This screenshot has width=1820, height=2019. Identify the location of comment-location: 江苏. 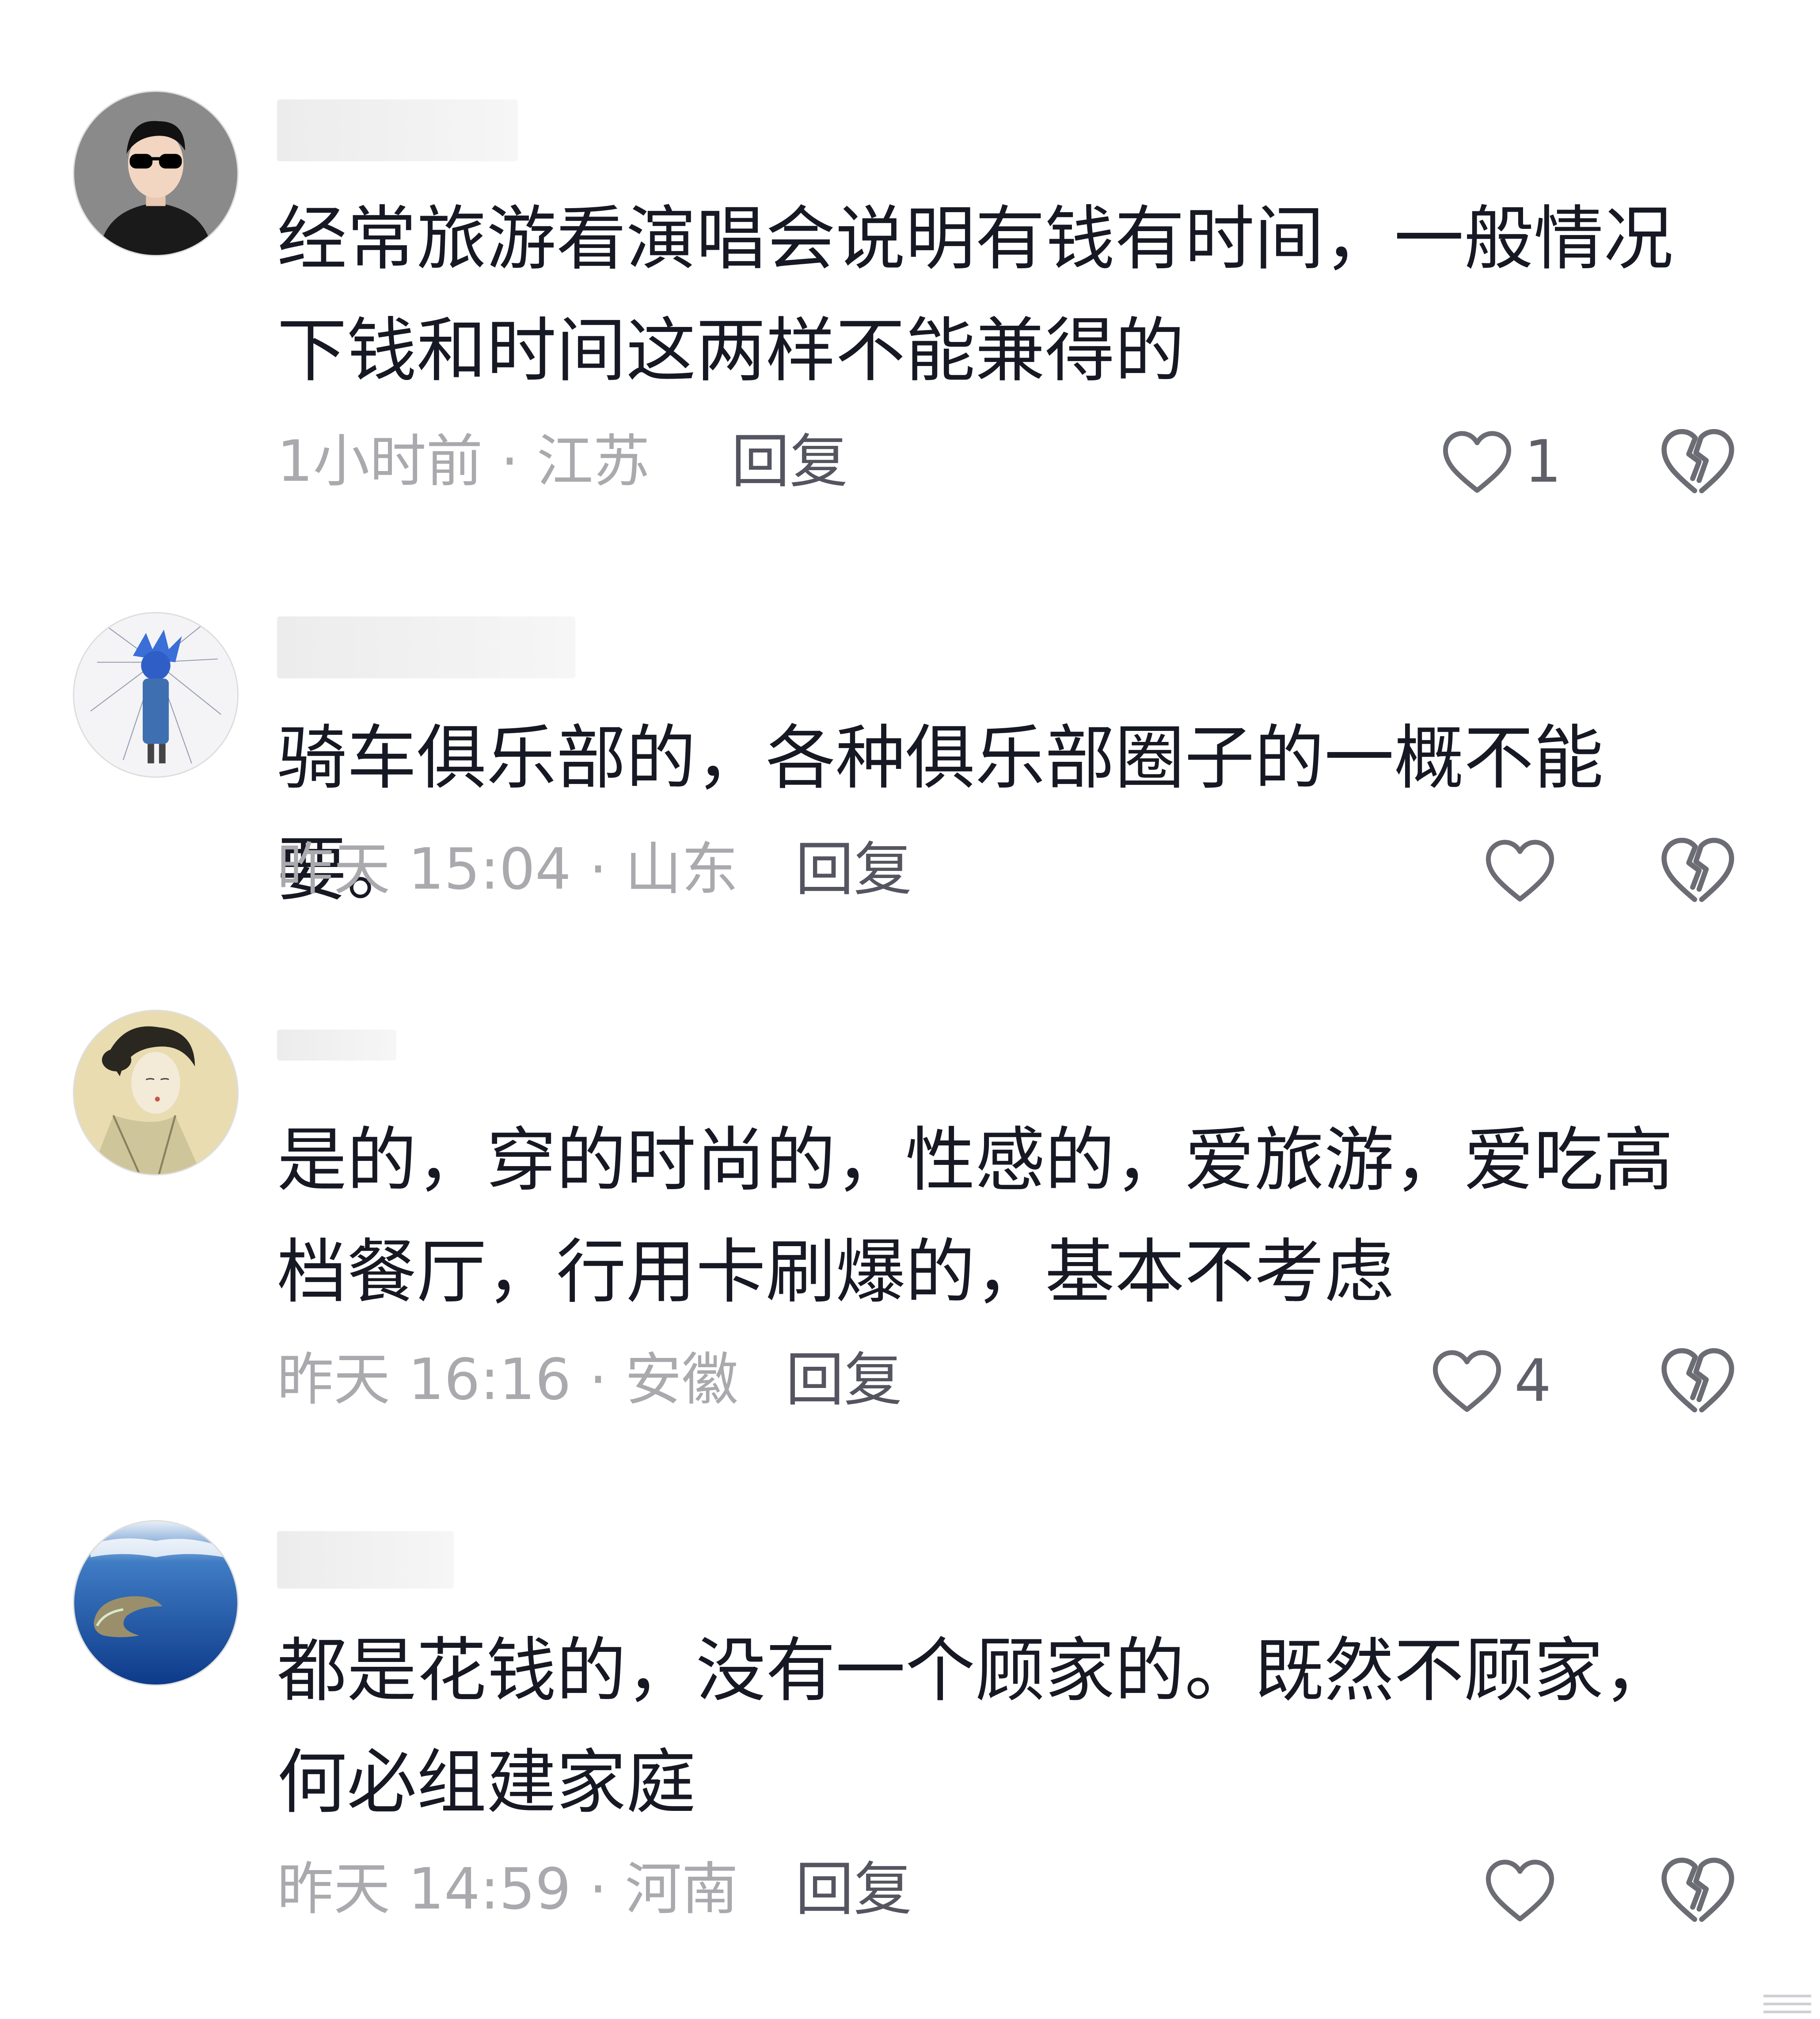
(593, 461).